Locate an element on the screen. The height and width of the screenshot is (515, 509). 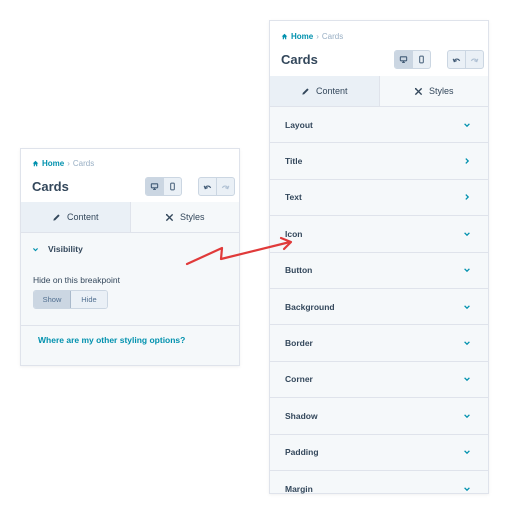
section-corner: Corner is located at coordinates (379, 380).